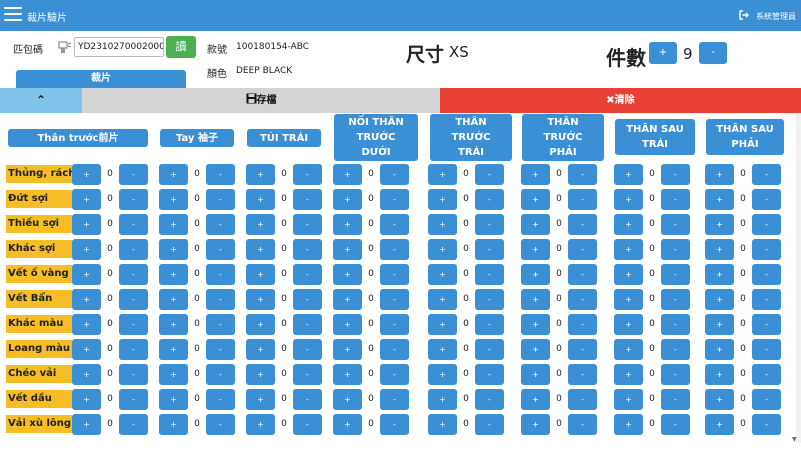  Describe the element at coordinates (101, 79) in the screenshot. I see `tab-cut-pieces: 裁片` at that location.